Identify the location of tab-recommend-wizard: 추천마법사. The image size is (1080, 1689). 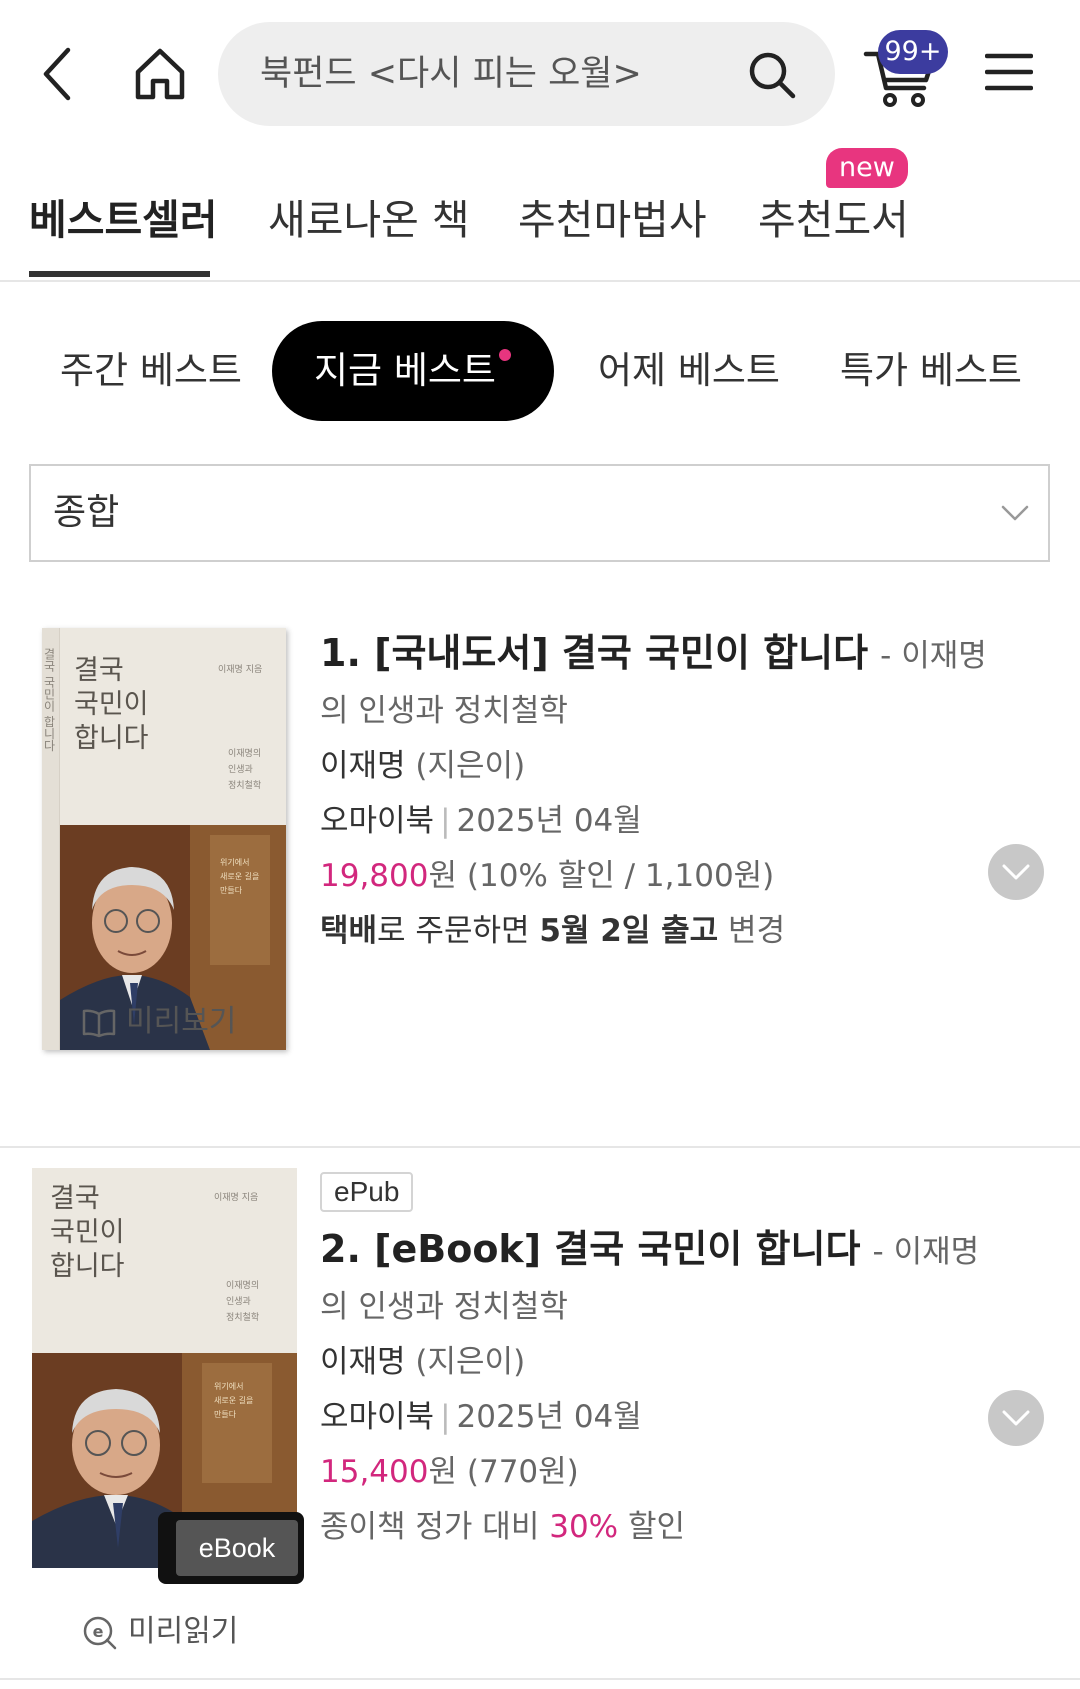
(612, 216).